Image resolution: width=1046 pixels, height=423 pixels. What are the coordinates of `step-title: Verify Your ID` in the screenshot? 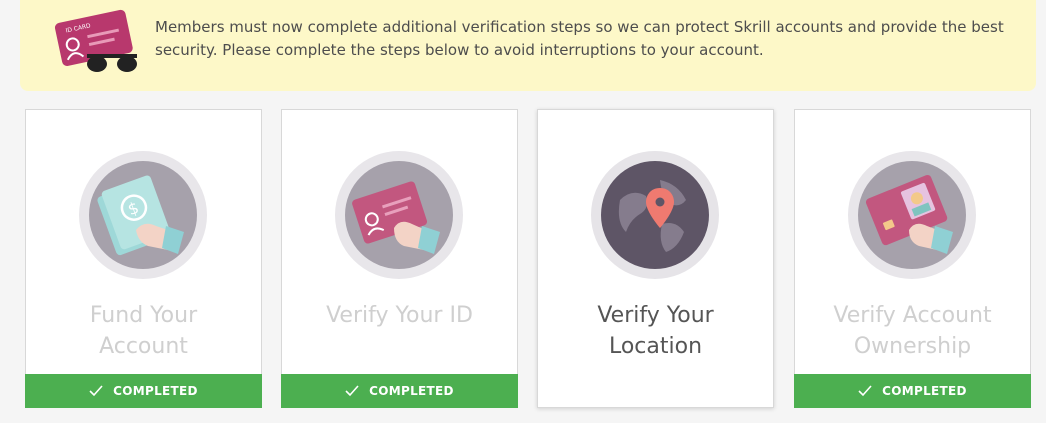 It's located at (399, 315).